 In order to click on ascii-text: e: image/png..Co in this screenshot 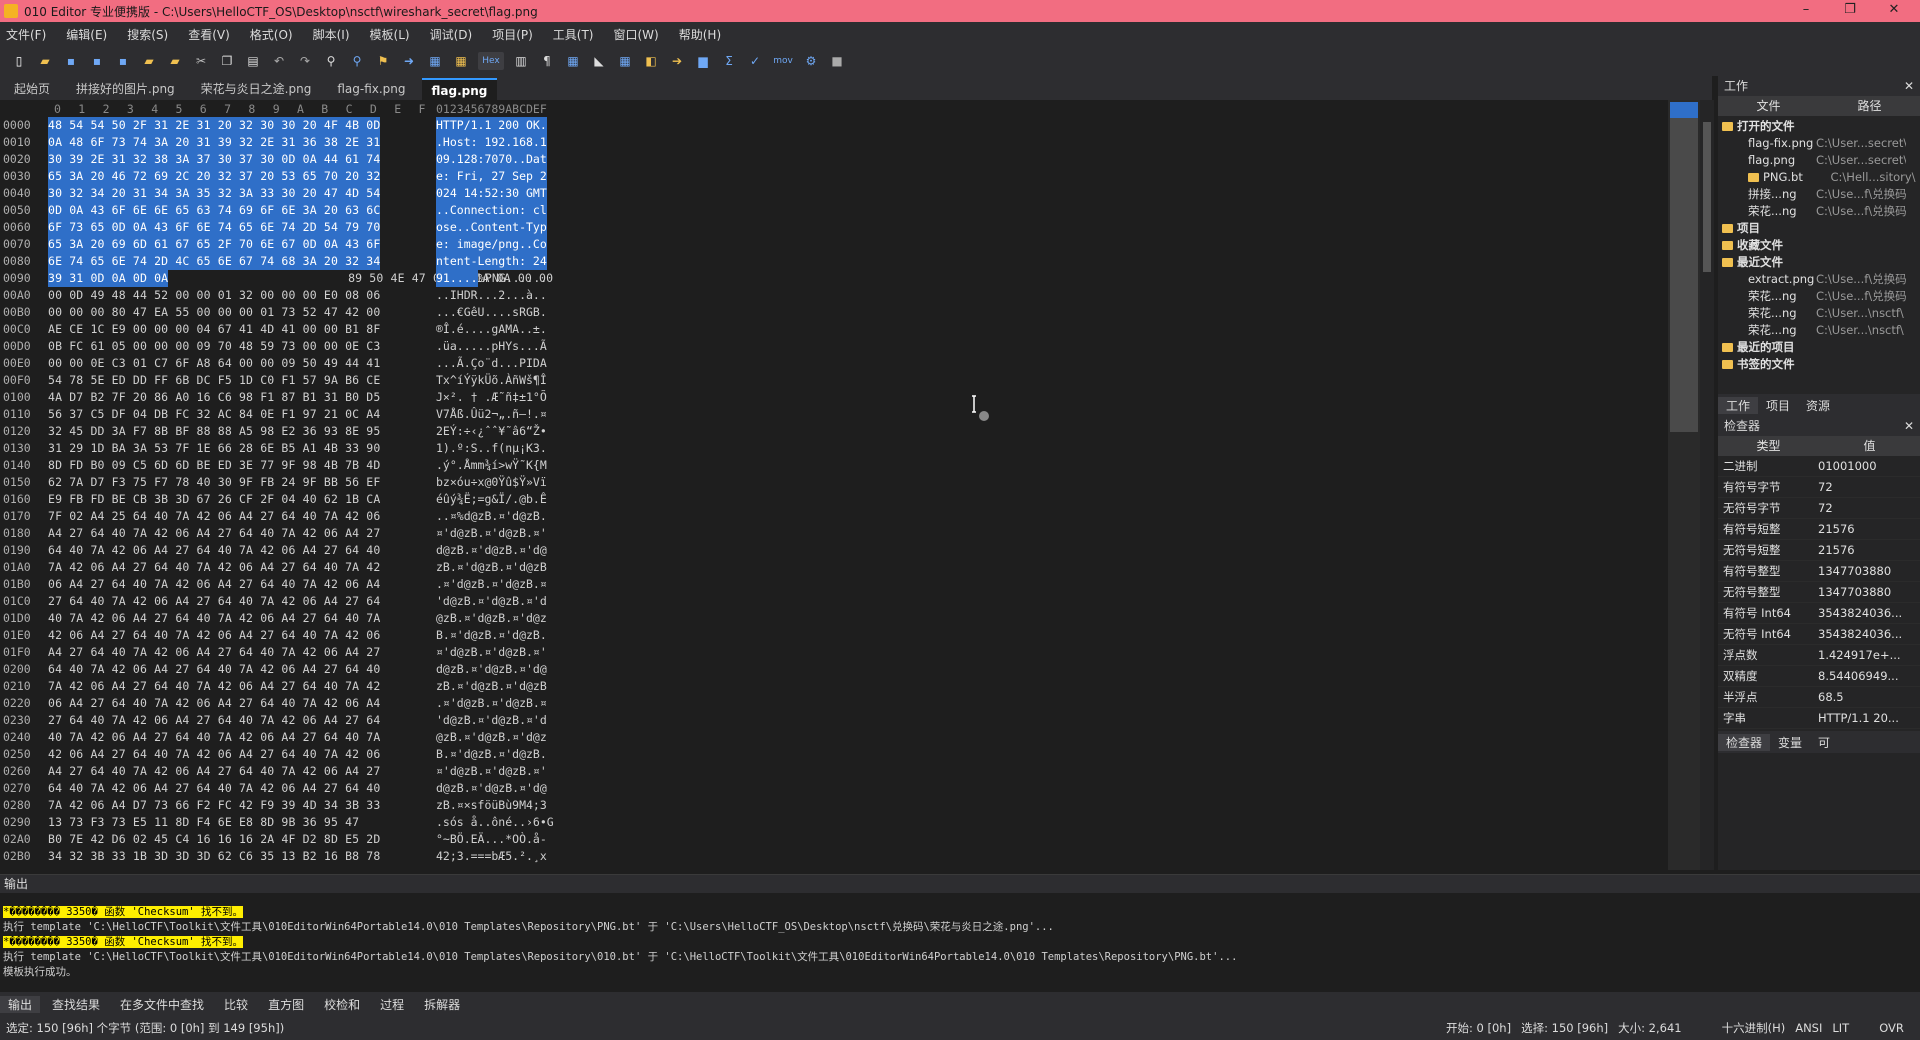, I will do `click(491, 244)`.